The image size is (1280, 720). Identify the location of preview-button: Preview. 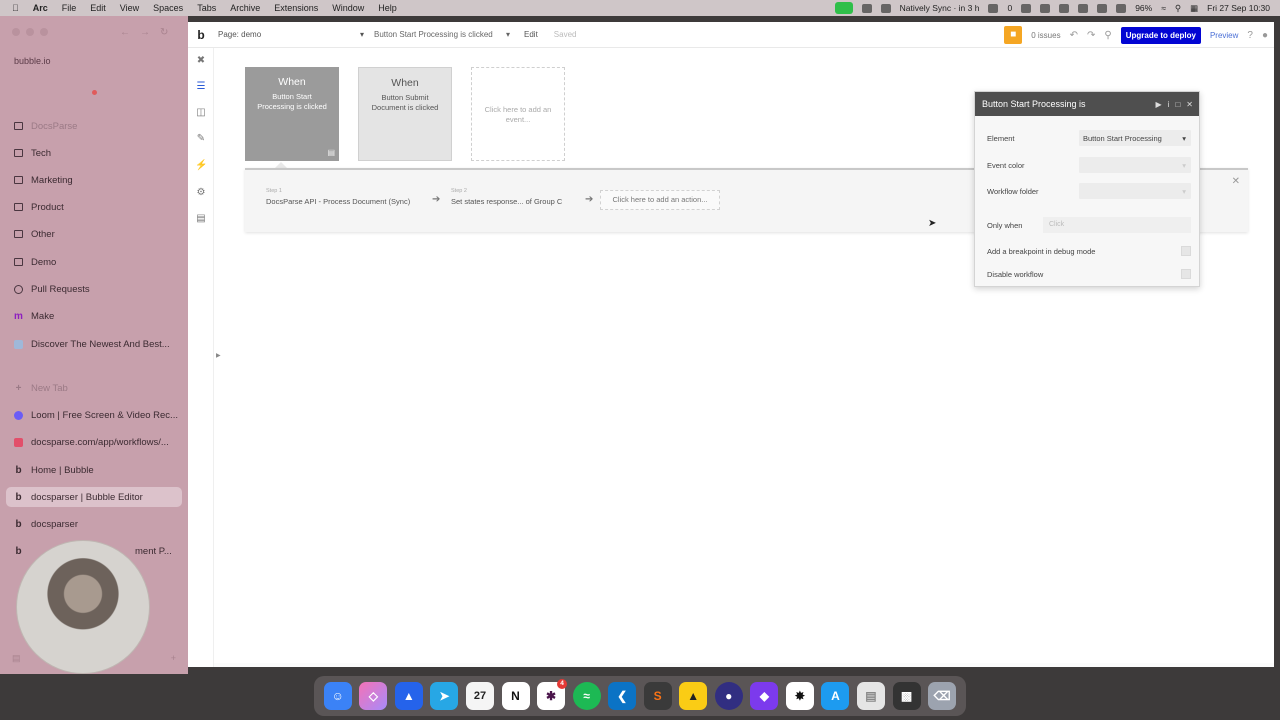
(1224, 35).